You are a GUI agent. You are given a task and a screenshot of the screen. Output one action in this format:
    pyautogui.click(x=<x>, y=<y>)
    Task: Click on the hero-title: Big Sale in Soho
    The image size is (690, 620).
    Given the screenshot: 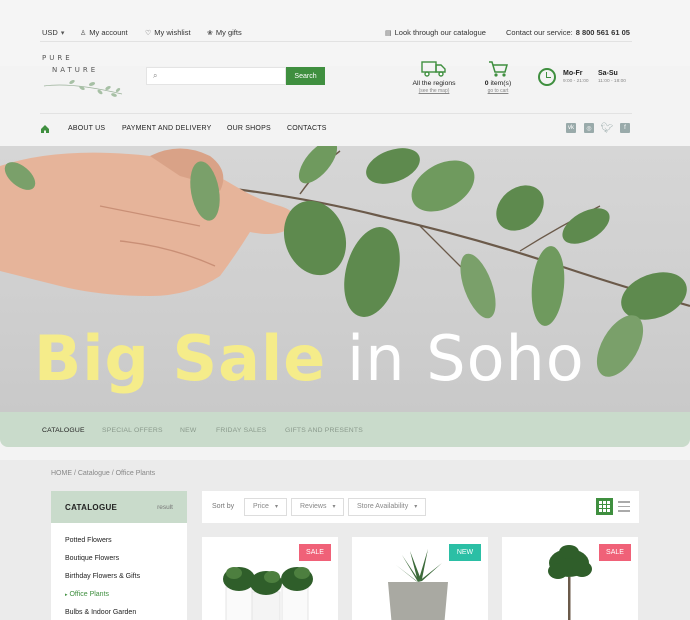 What is the action you would take?
    pyautogui.click(x=309, y=358)
    